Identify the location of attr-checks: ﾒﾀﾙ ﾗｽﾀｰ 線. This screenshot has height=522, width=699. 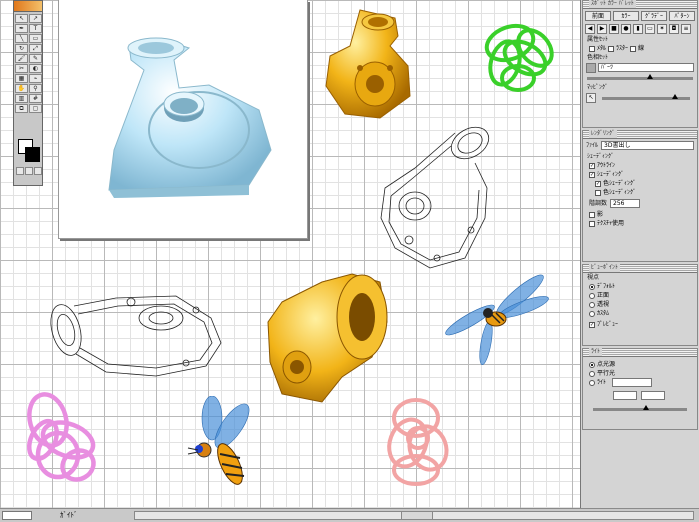
(640, 48).